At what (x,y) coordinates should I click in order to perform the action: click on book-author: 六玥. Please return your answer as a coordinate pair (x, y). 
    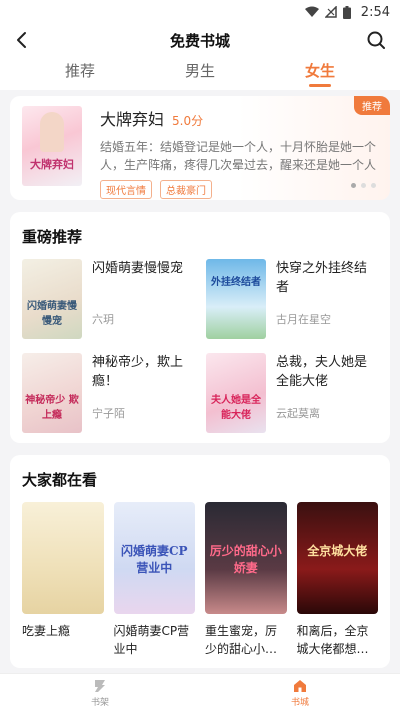
    Looking at the image, I should click on (103, 319).